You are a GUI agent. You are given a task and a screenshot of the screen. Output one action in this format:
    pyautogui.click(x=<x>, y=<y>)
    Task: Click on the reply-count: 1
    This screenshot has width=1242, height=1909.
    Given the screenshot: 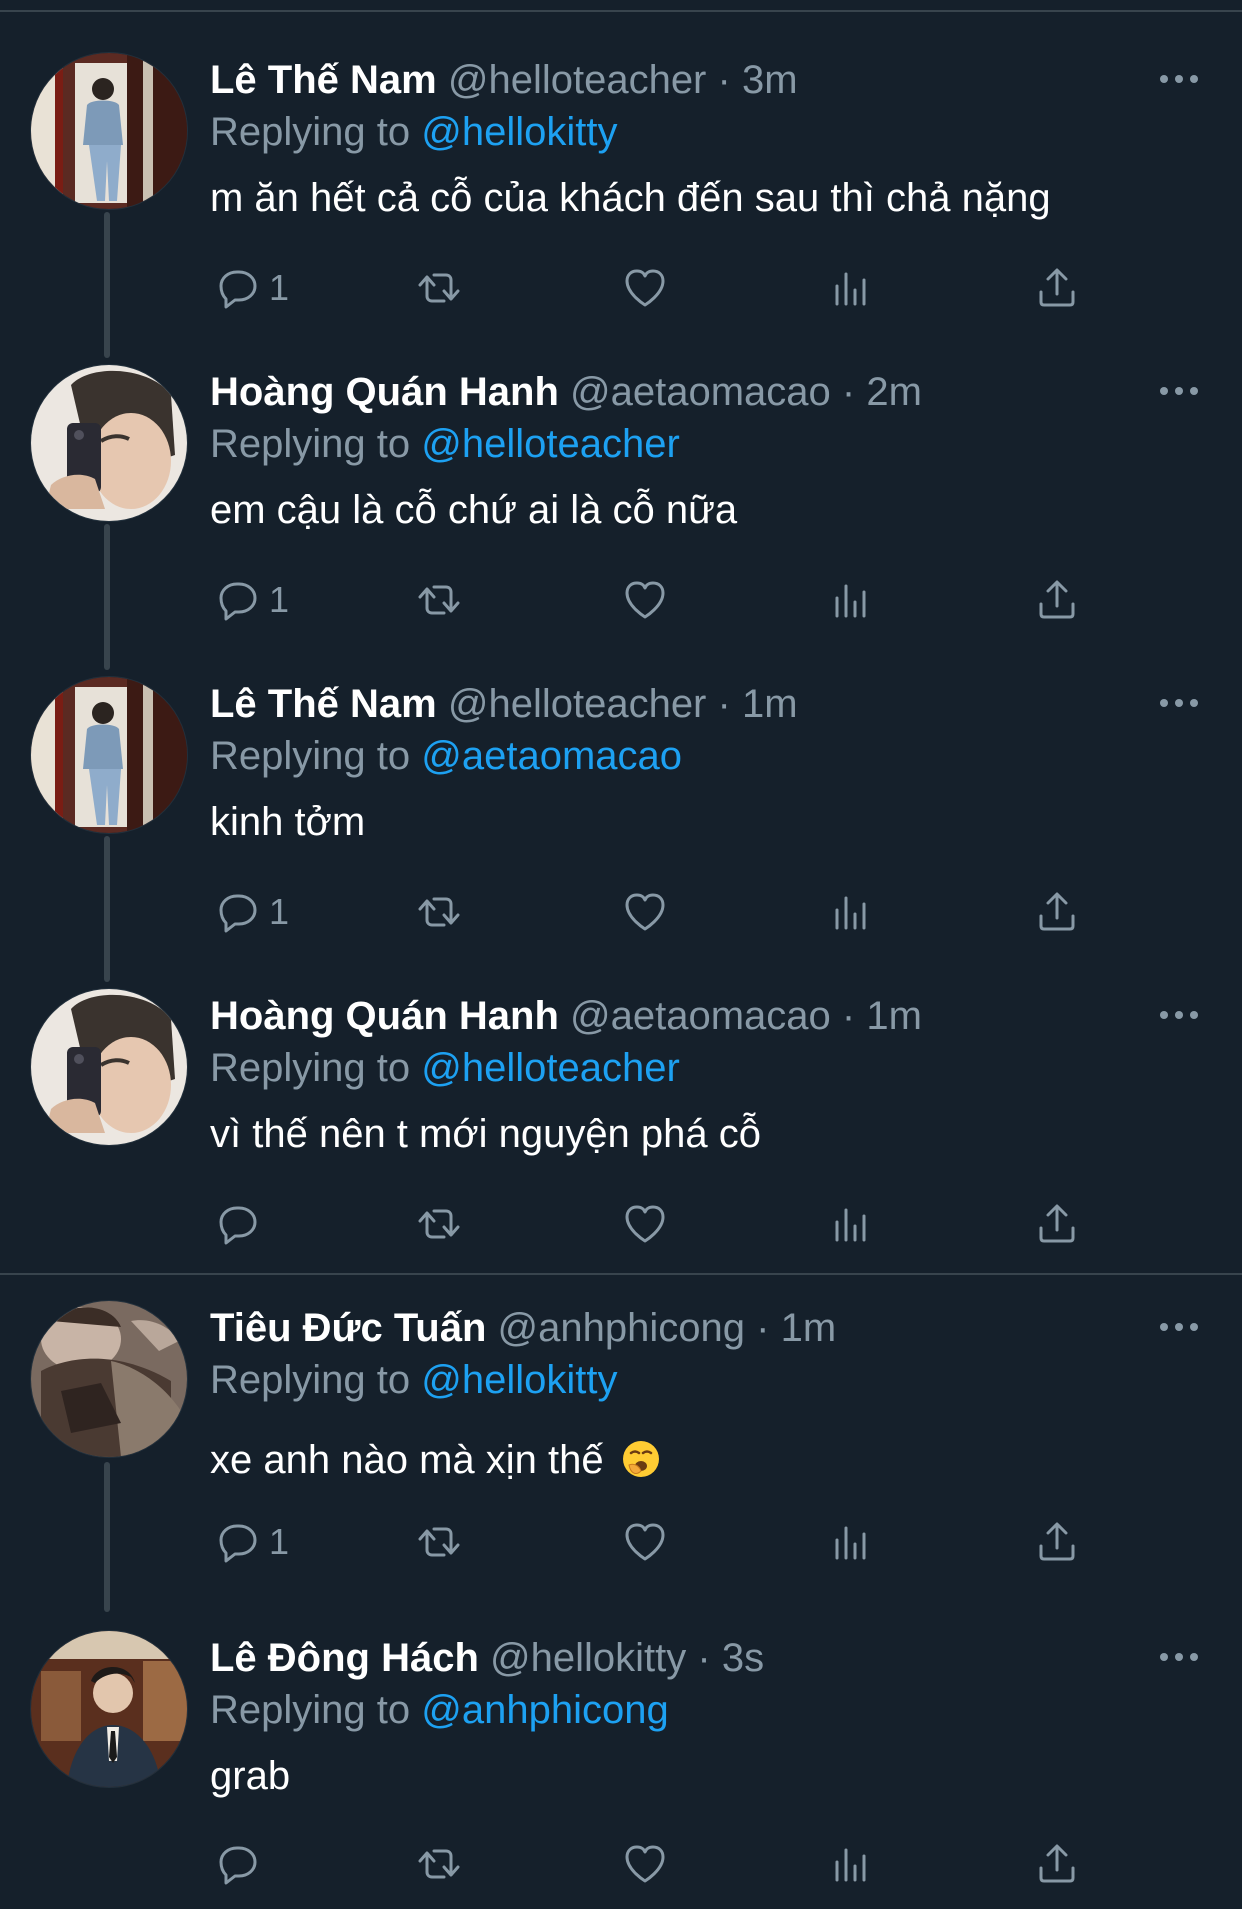 What is the action you would take?
    pyautogui.click(x=279, y=599)
    